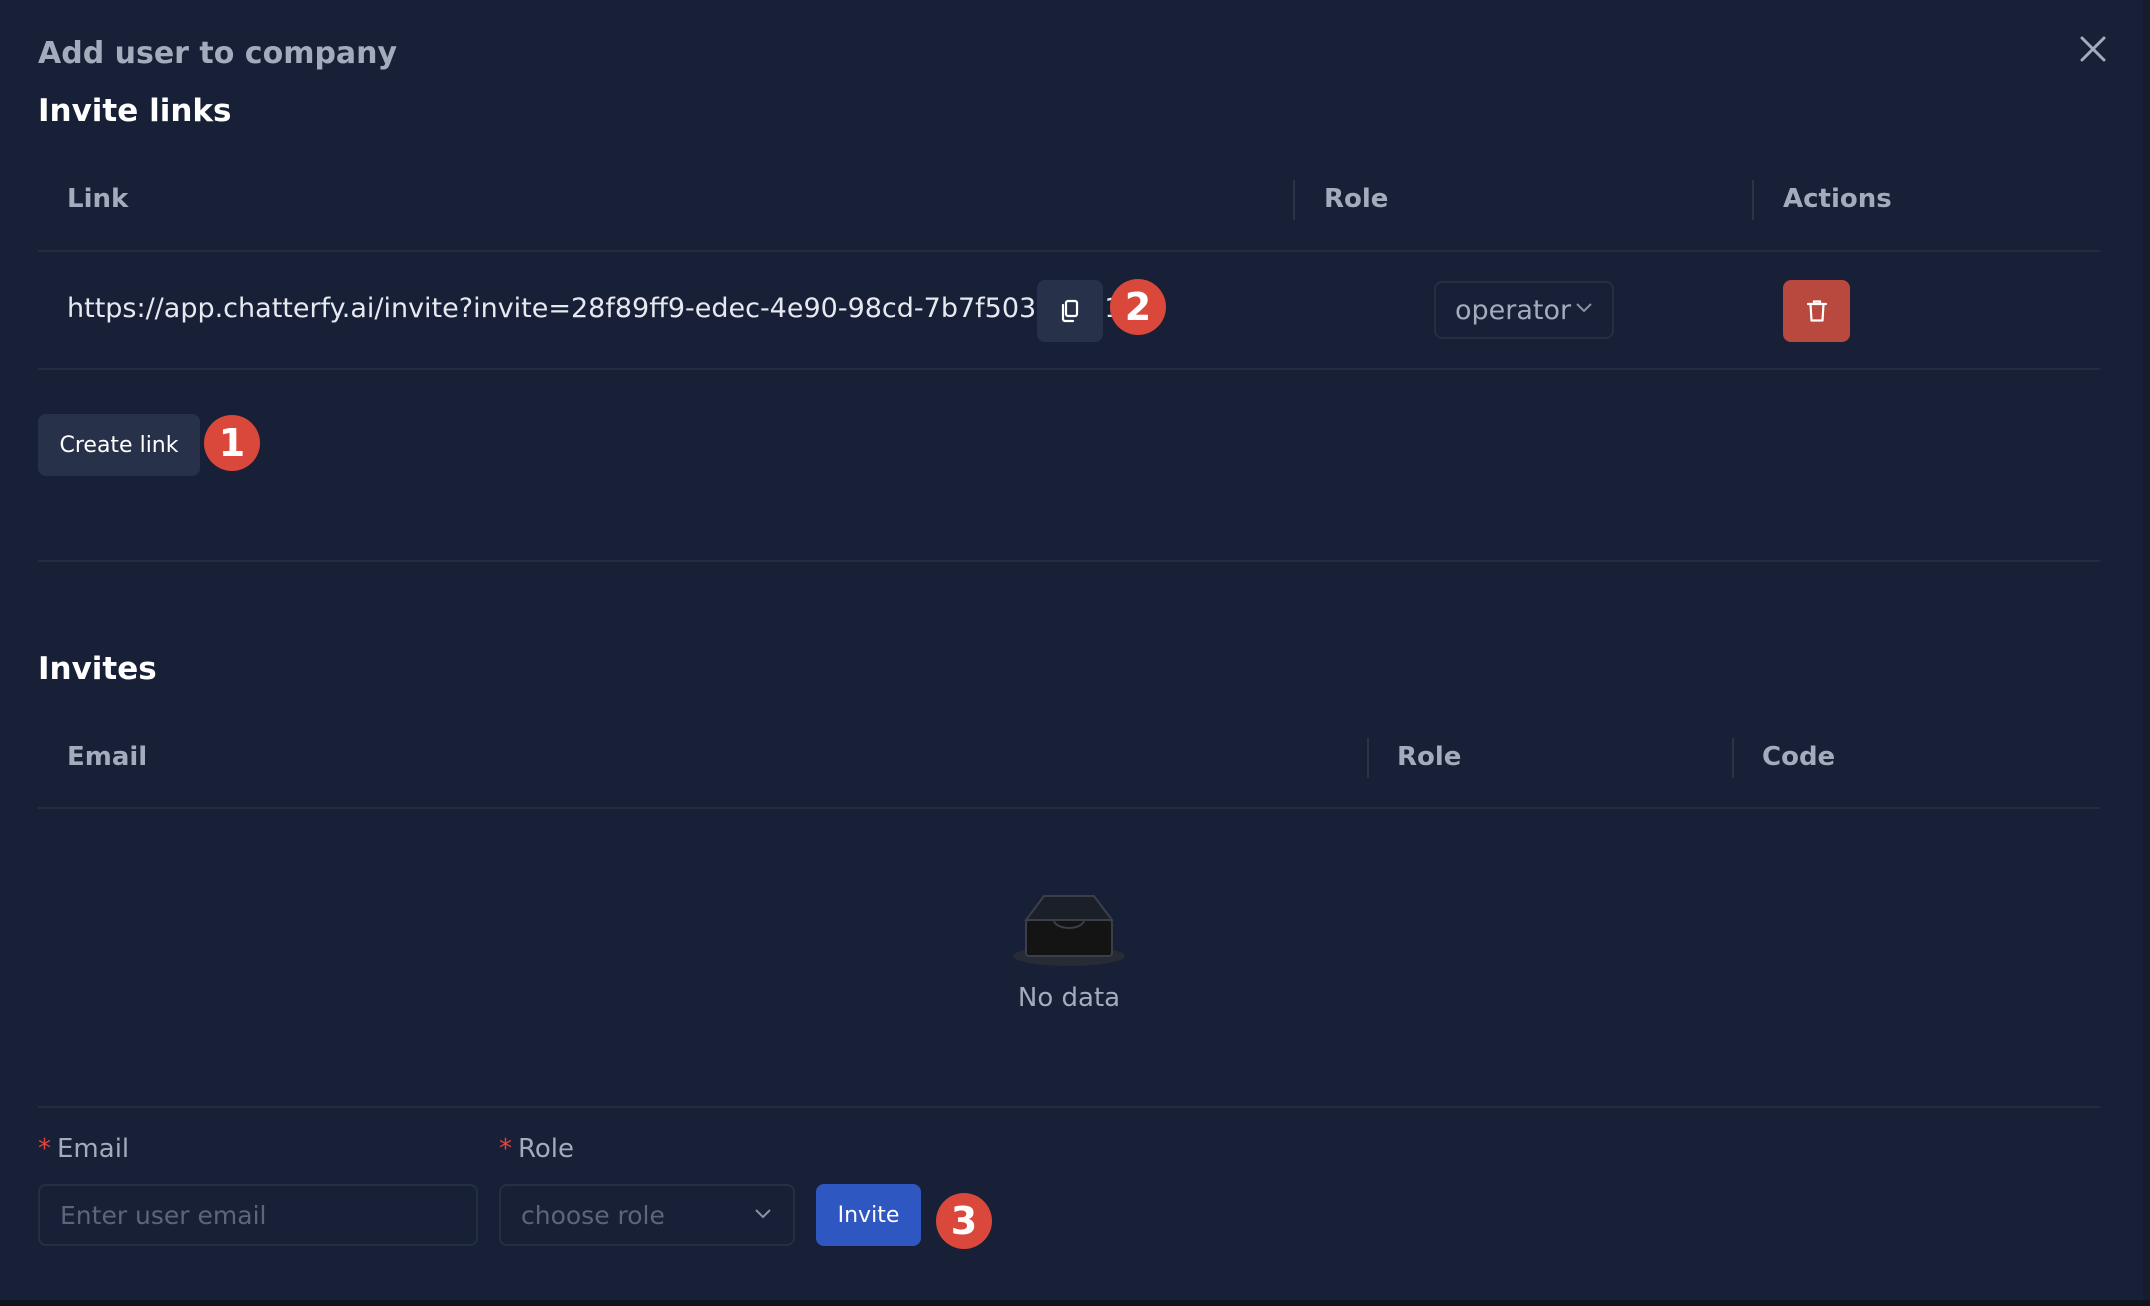  What do you see at coordinates (1513, 310) in the screenshot?
I see `link-role-value: operator` at bounding box center [1513, 310].